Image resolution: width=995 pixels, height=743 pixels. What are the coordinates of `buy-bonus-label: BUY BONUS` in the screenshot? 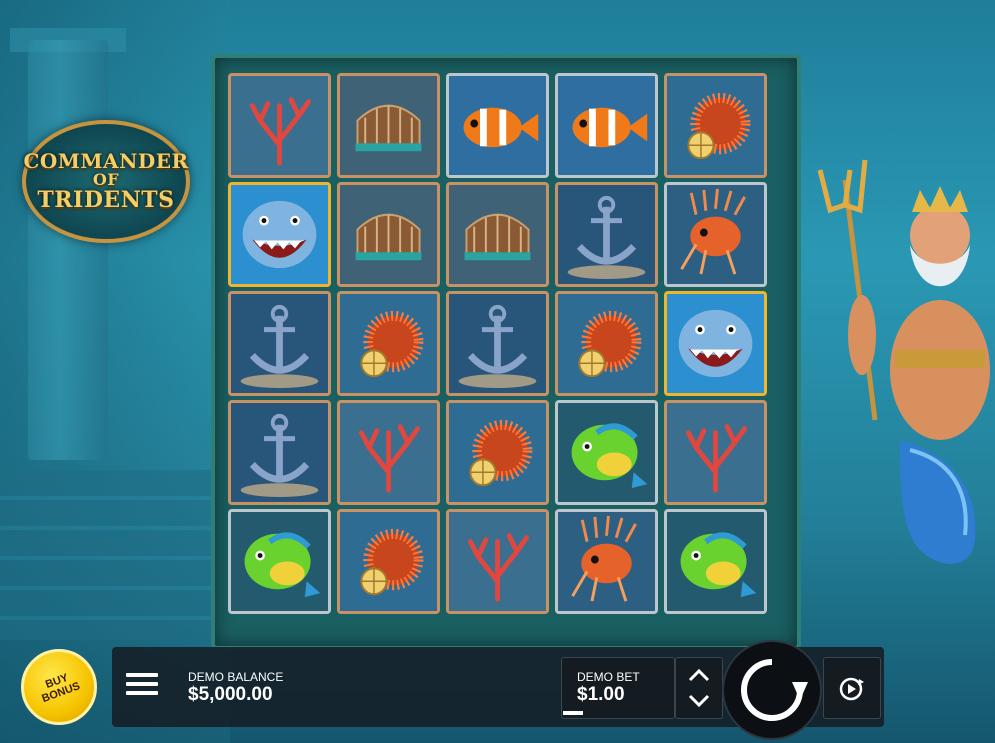 It's located at (61, 688).